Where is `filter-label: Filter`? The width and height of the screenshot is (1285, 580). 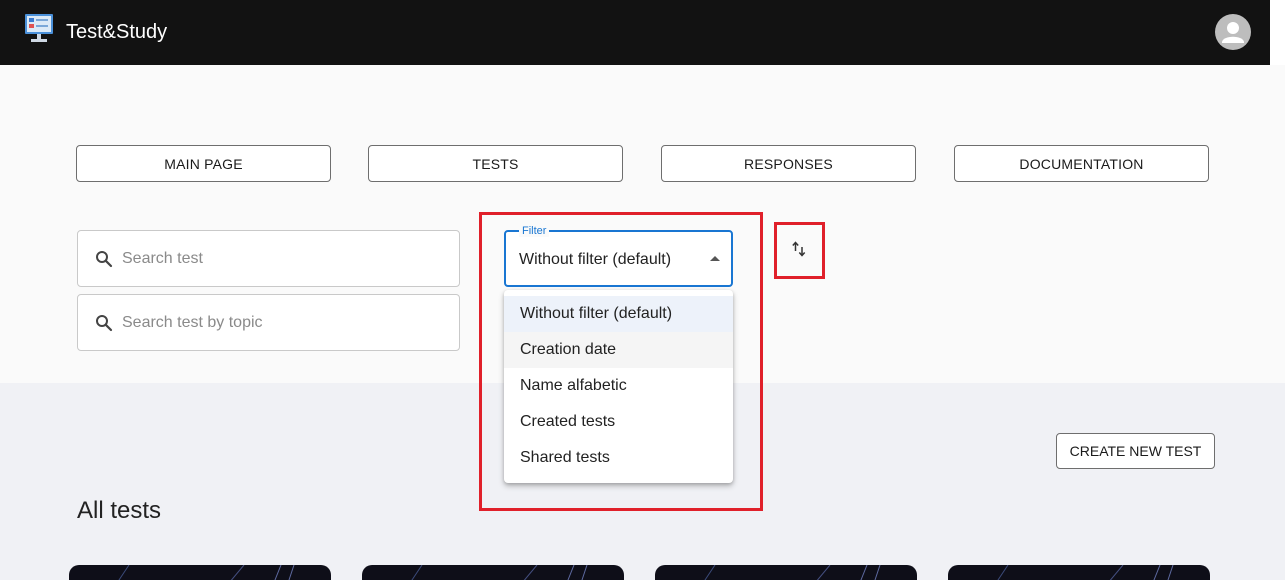 filter-label: Filter is located at coordinates (534, 231).